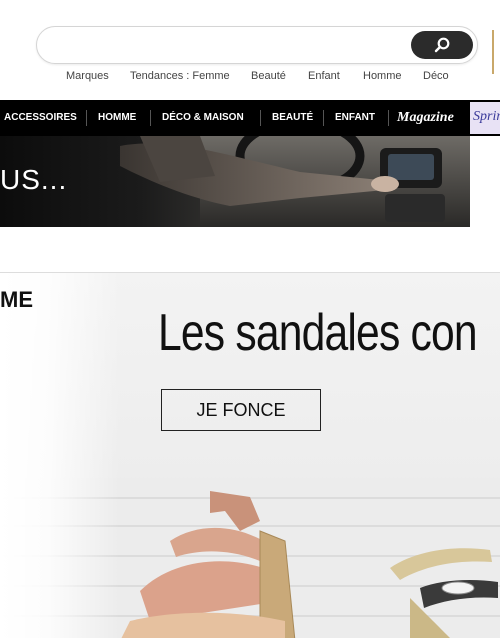 This screenshot has width=500, height=638. Describe the element at coordinates (324, 76) in the screenshot. I see `quicklink-enfant: Enfant` at that location.